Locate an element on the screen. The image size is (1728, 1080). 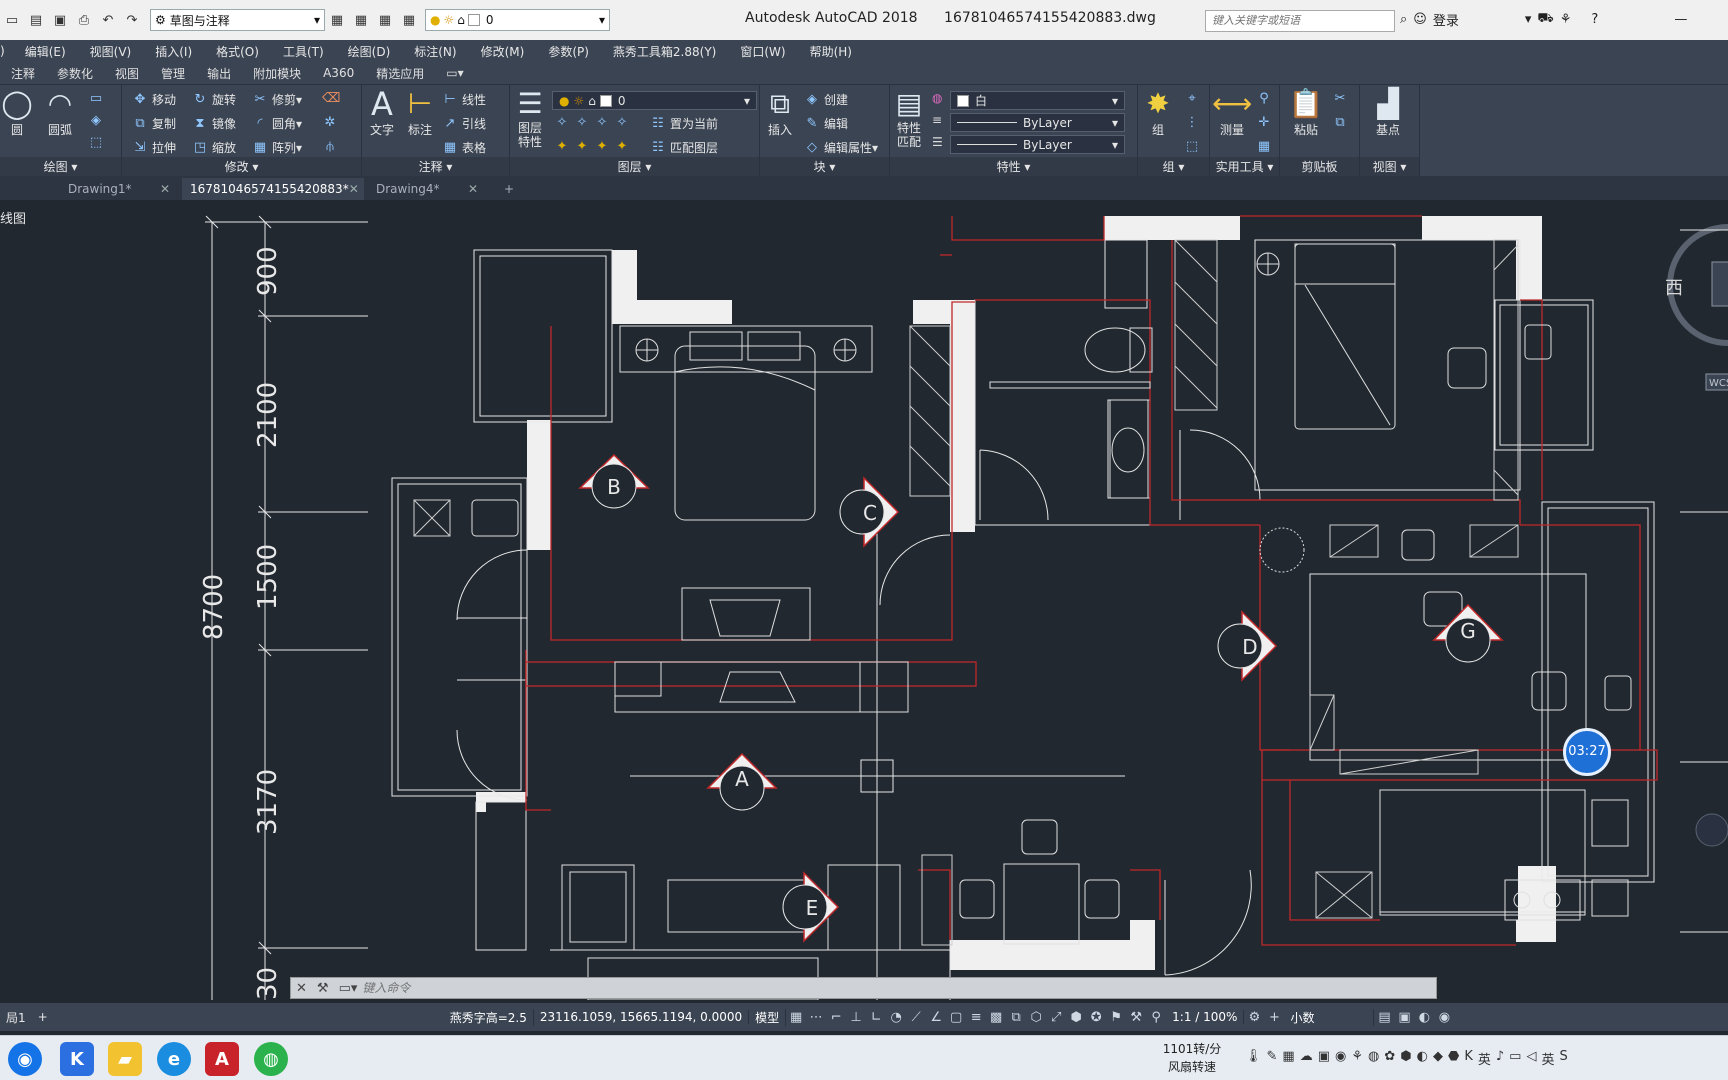
linear-dim-button: ⊢ 线性 is located at coordinates (464, 99).